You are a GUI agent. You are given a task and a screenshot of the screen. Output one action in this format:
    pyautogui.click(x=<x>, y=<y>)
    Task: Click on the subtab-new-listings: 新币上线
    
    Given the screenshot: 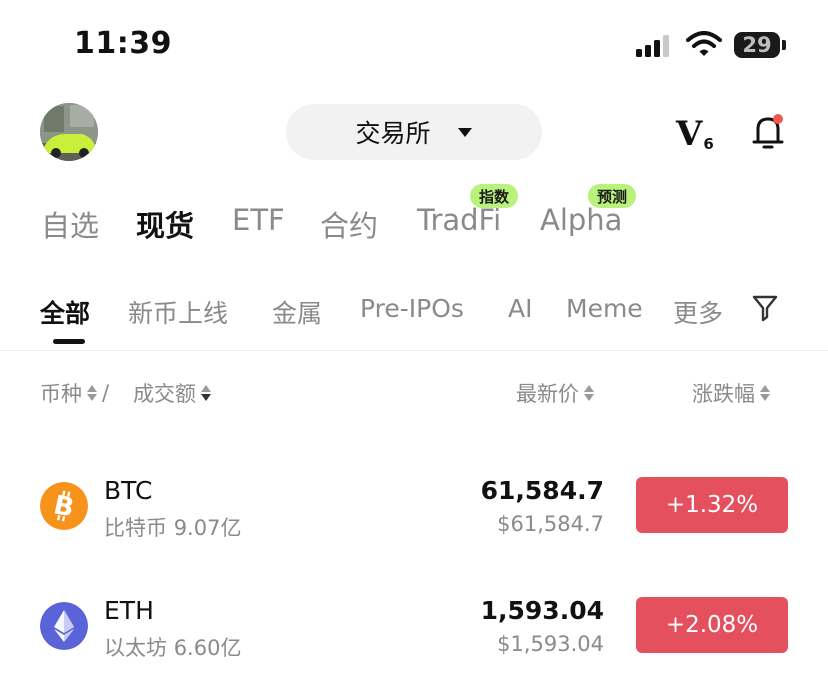 What is the action you would take?
    pyautogui.click(x=178, y=312)
    